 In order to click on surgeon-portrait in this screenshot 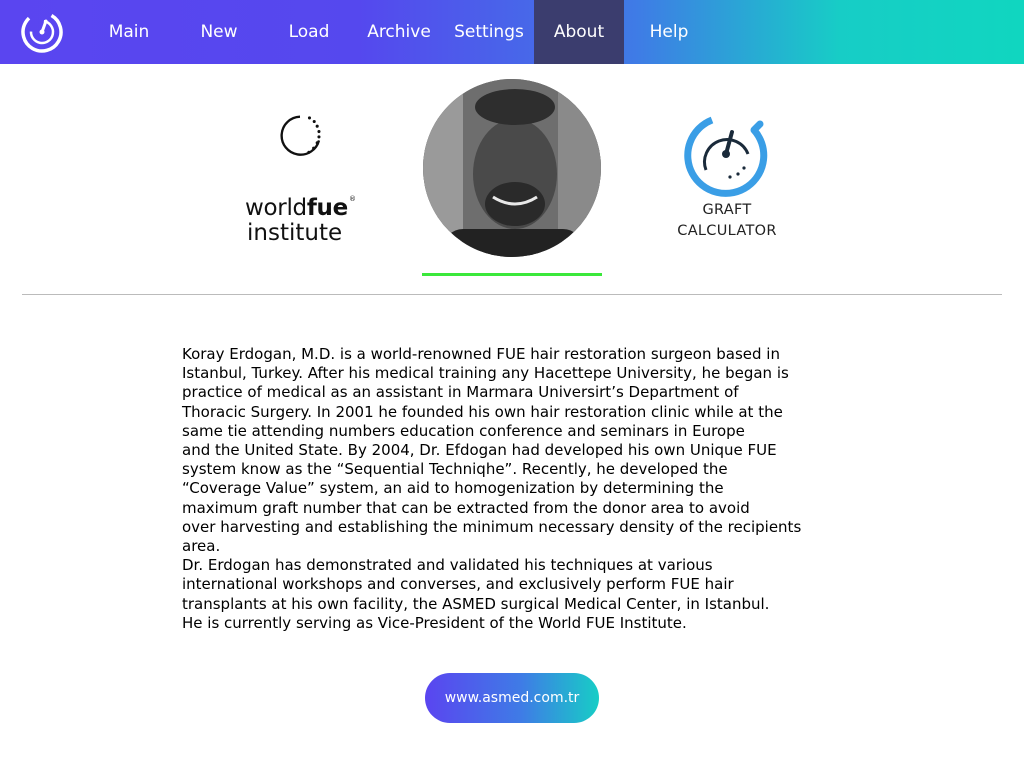, I will do `click(512, 168)`.